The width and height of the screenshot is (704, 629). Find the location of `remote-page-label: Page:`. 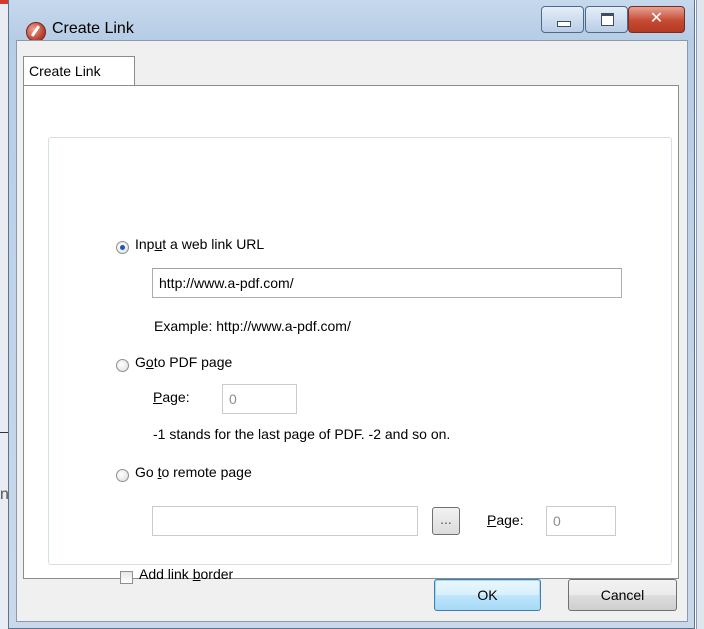

remote-page-label: Page: is located at coordinates (505, 520).